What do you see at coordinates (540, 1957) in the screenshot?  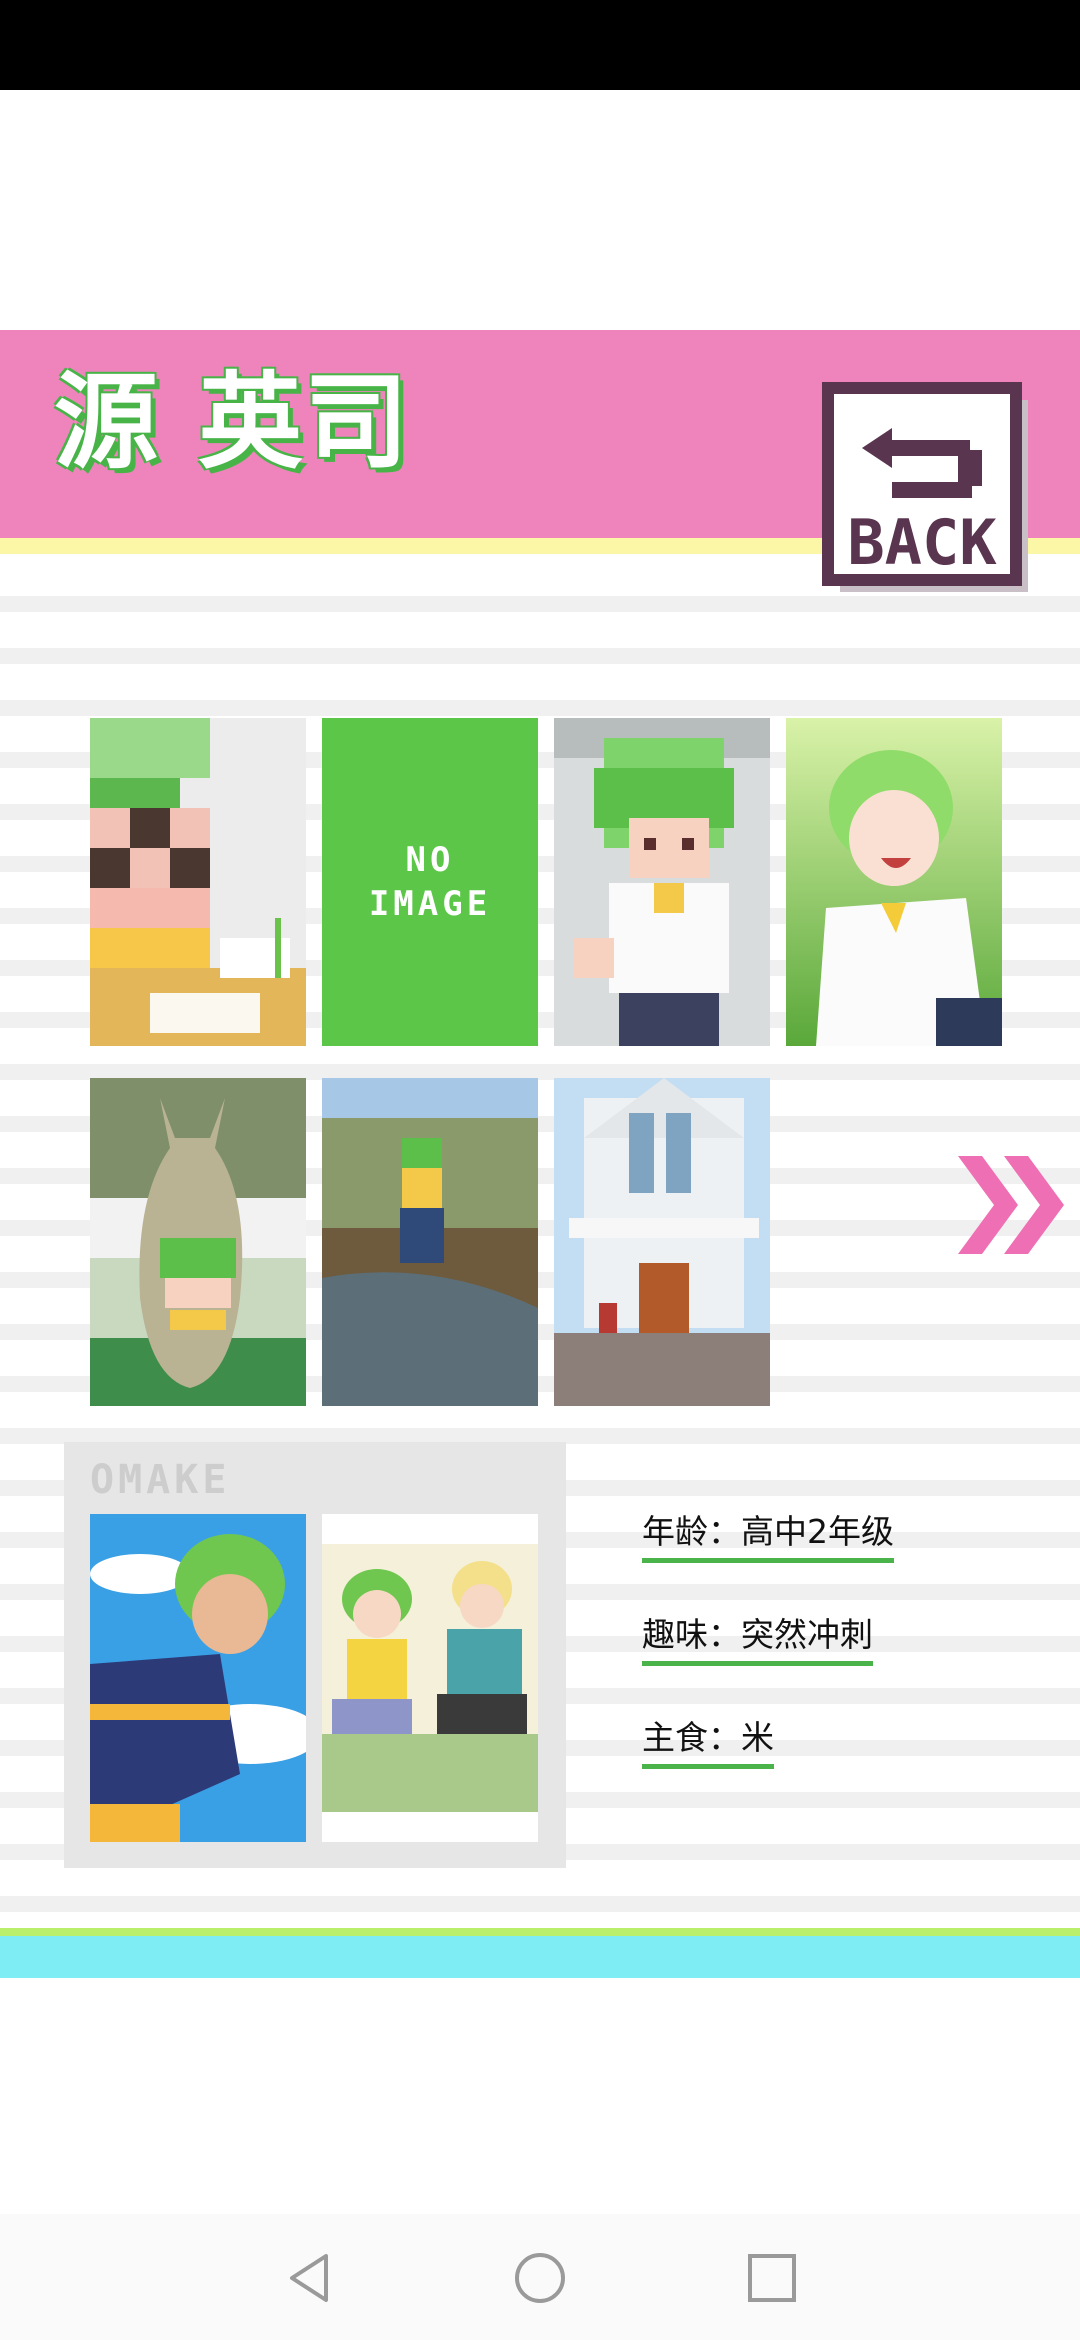 I see `footer-cyan-band` at bounding box center [540, 1957].